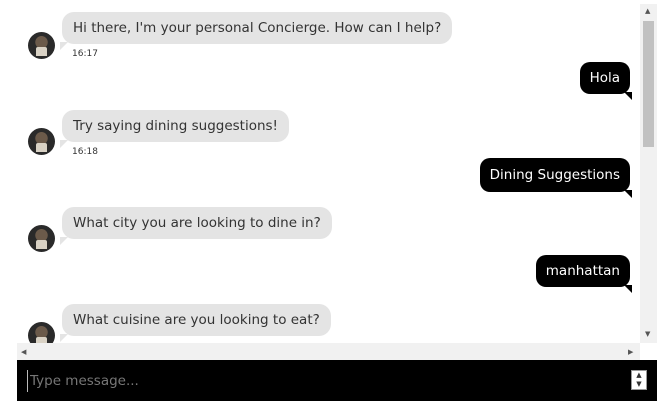 The image size is (660, 401). I want to click on message-timestamp: 16:18, so click(85, 152).